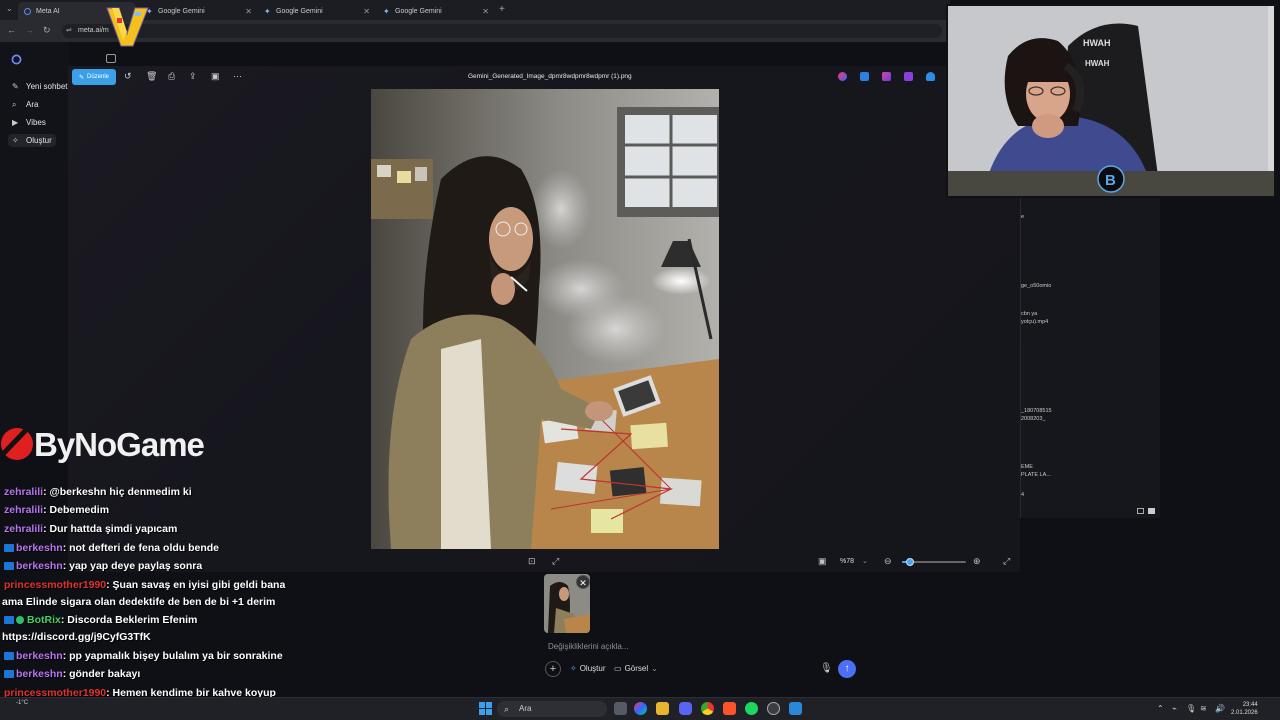  Describe the element at coordinates (1203, 708) in the screenshot. I see `wifi-icon: ≋` at that location.